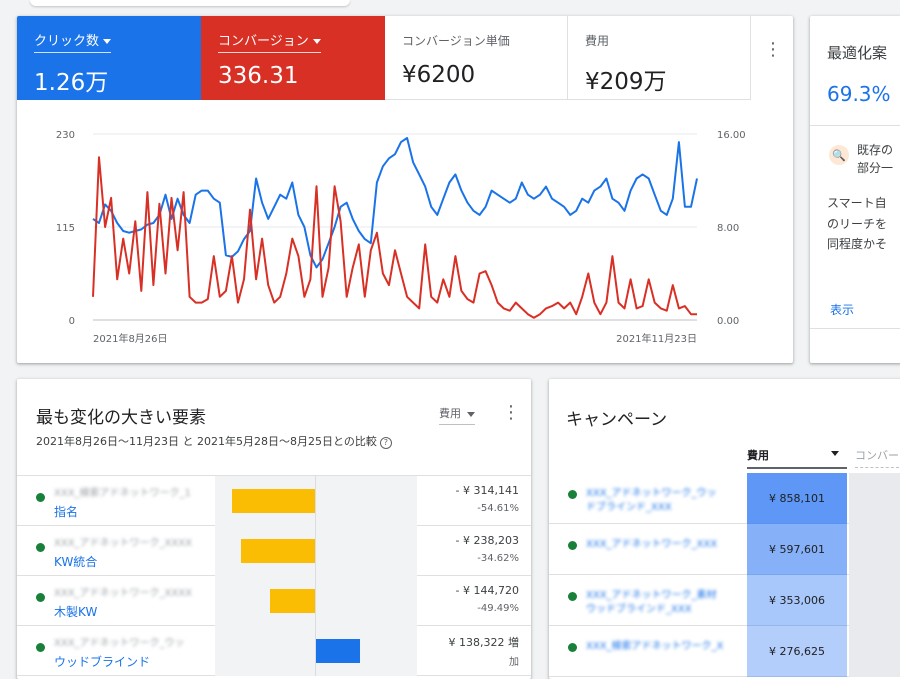 The image size is (900, 679). I want to click on metric-clicks-label: クリック数, so click(73, 41).